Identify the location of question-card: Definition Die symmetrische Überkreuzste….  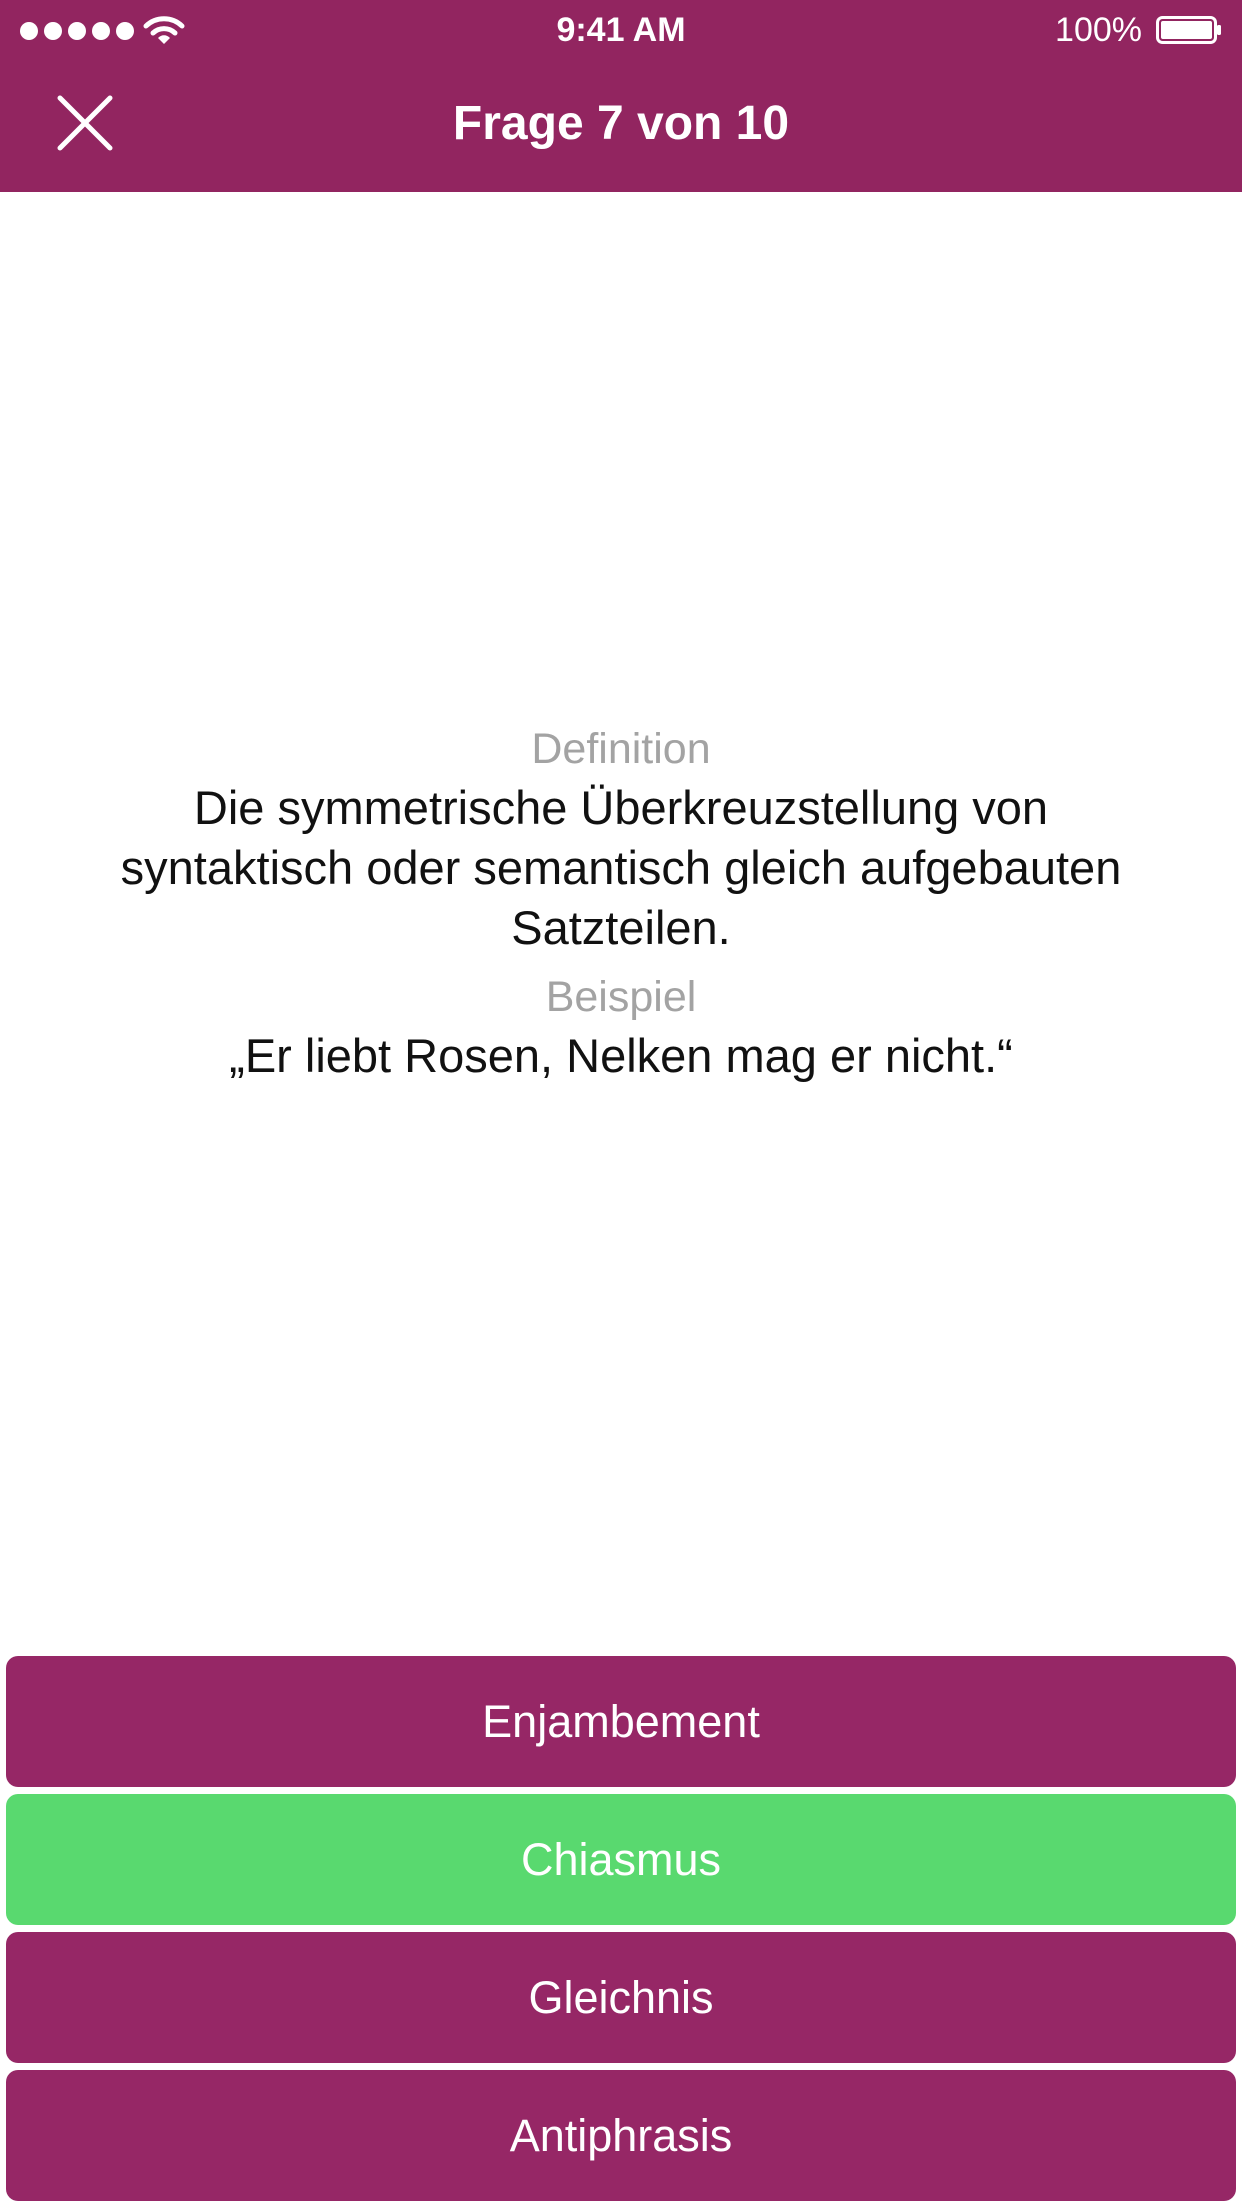
(621, 903).